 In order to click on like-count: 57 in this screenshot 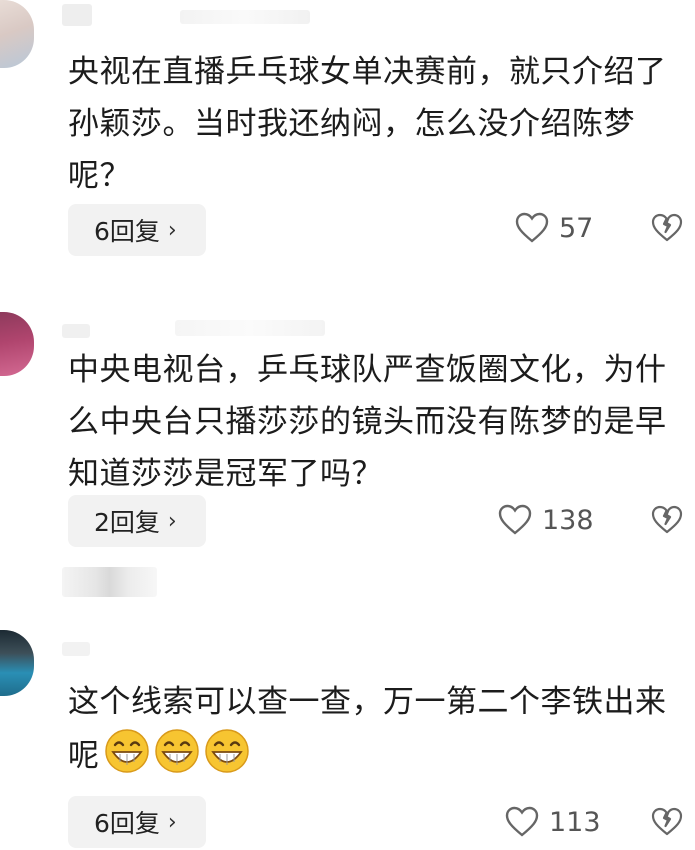, I will do `click(576, 228)`.